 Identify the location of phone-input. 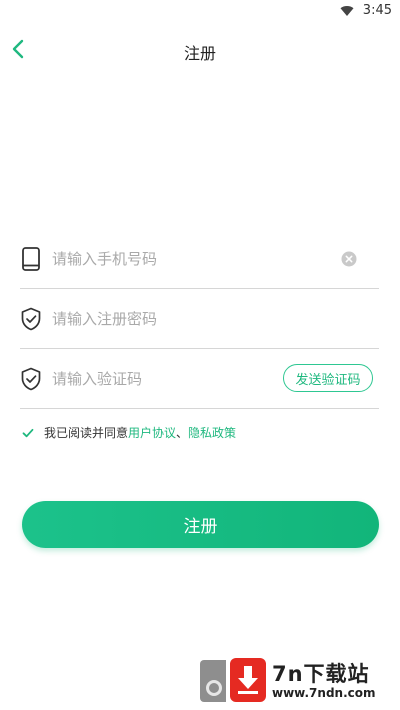
(167, 259).